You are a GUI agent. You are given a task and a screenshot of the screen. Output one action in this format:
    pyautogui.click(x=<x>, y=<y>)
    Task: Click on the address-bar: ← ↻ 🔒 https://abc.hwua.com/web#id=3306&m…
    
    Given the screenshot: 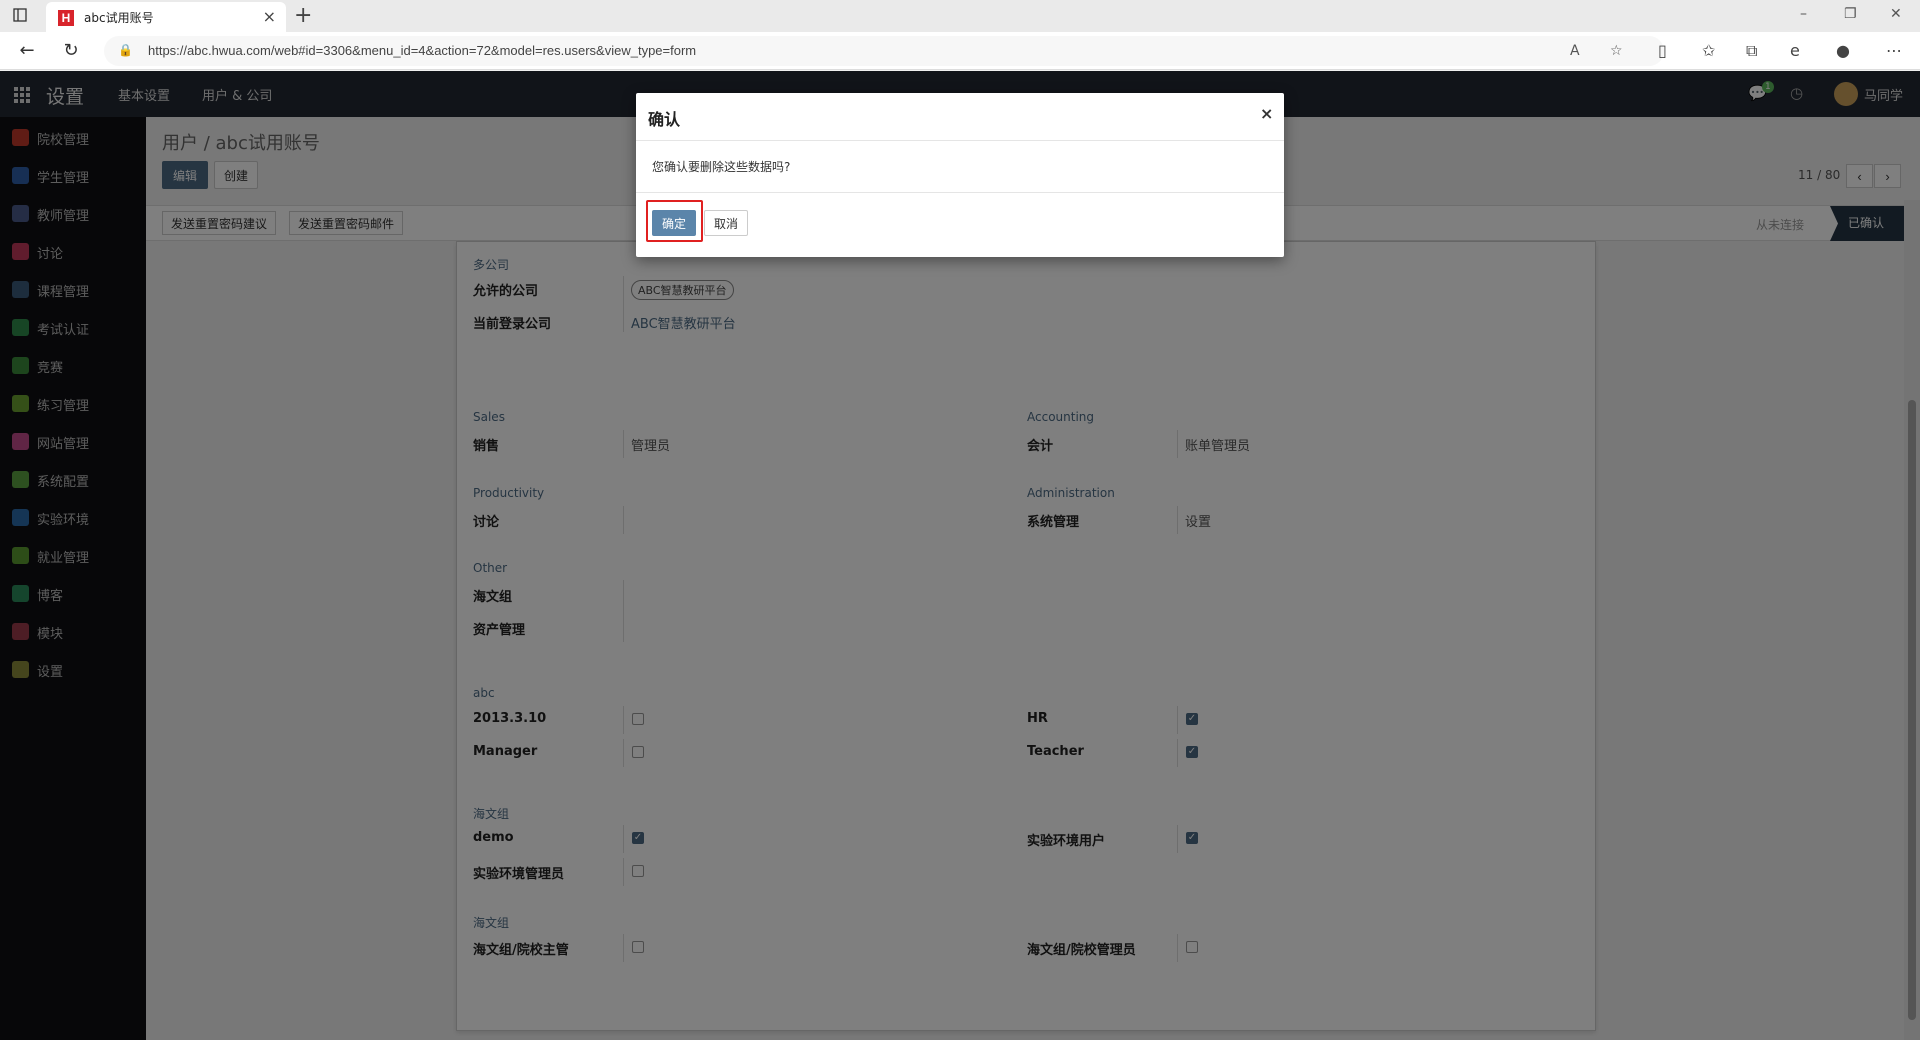 What is the action you would take?
    pyautogui.click(x=960, y=51)
    